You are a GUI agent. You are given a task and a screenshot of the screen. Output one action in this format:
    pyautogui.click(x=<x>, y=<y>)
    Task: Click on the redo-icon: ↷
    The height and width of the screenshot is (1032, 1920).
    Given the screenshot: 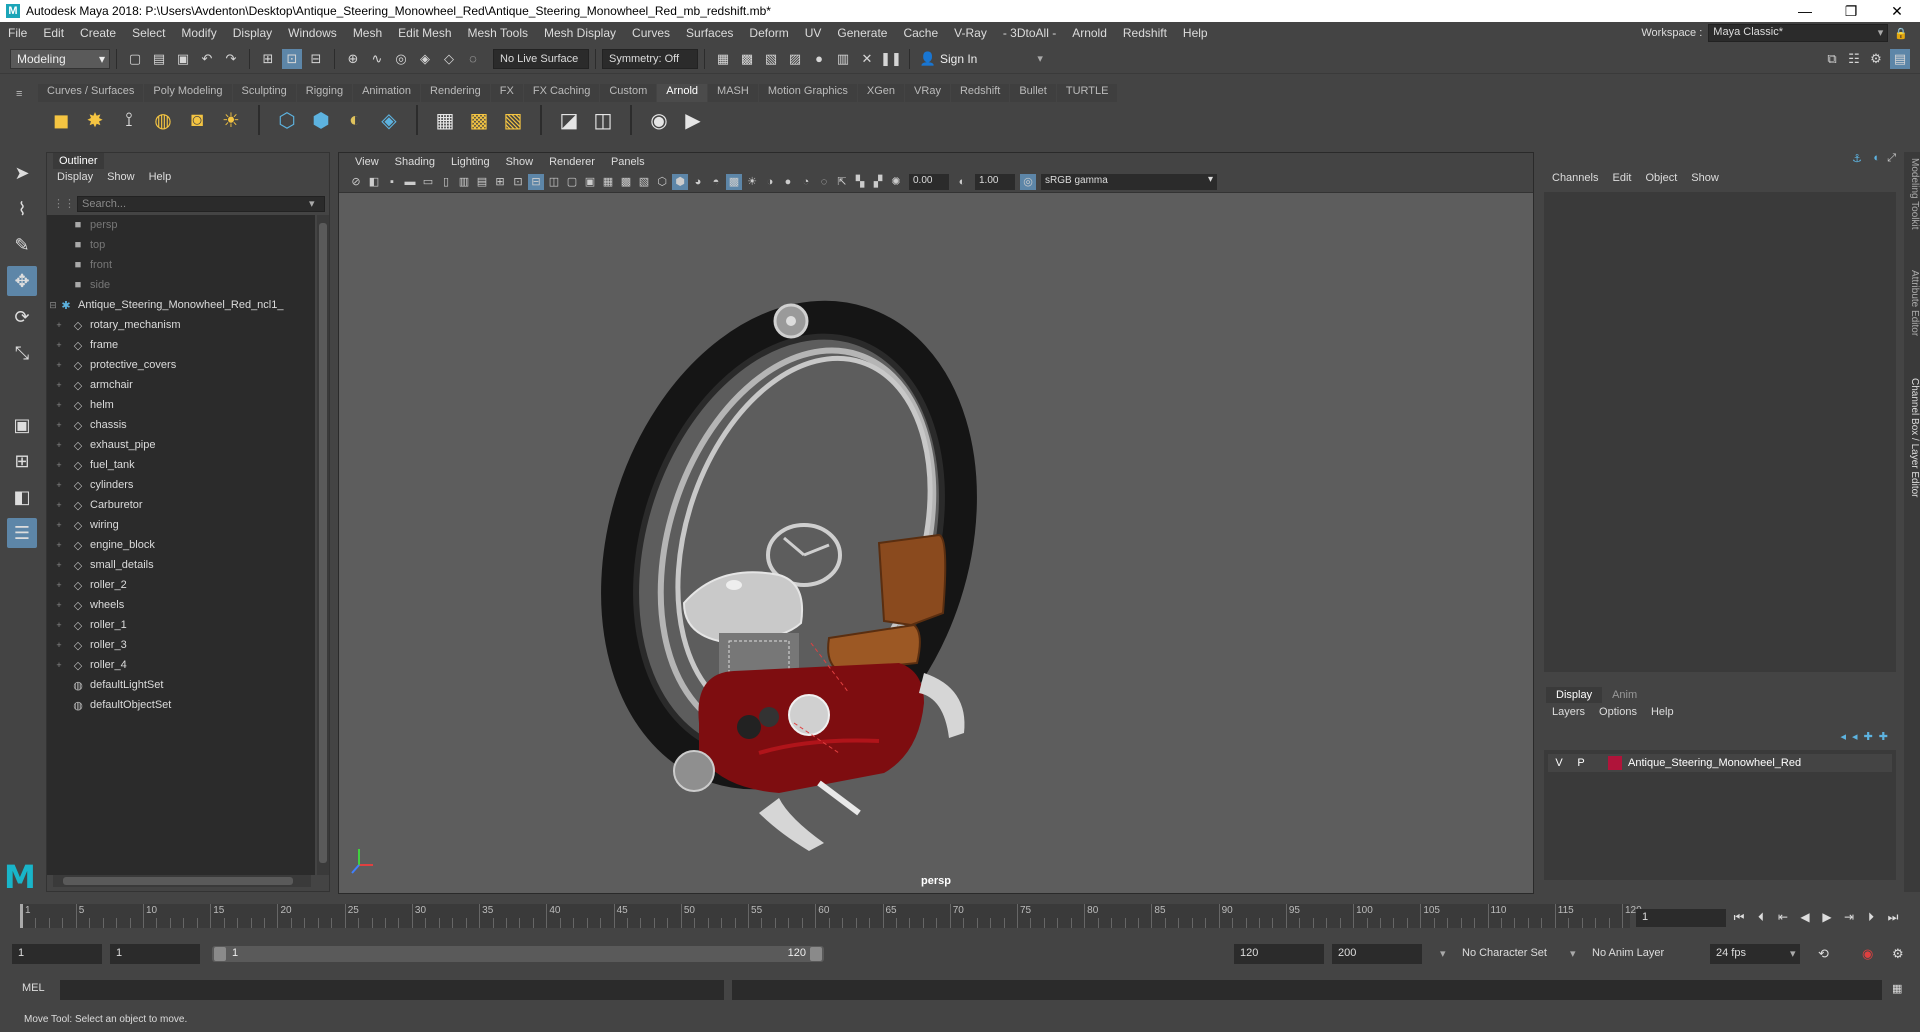 What is the action you would take?
    pyautogui.click(x=231, y=59)
    